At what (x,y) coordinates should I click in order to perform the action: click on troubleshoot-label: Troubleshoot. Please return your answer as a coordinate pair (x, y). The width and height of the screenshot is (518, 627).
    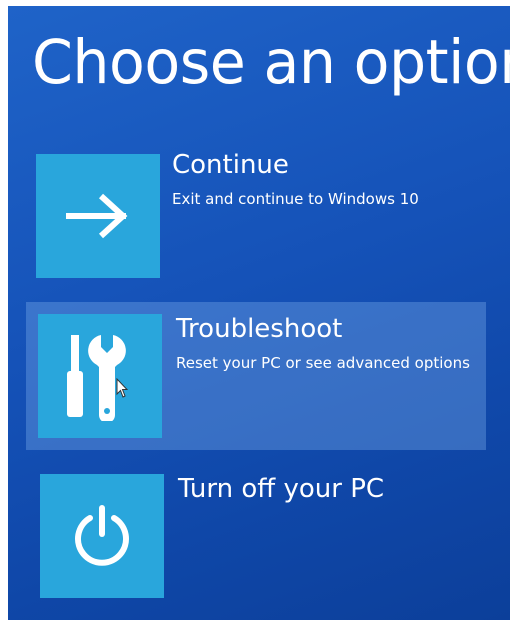
    Looking at the image, I should click on (259, 329).